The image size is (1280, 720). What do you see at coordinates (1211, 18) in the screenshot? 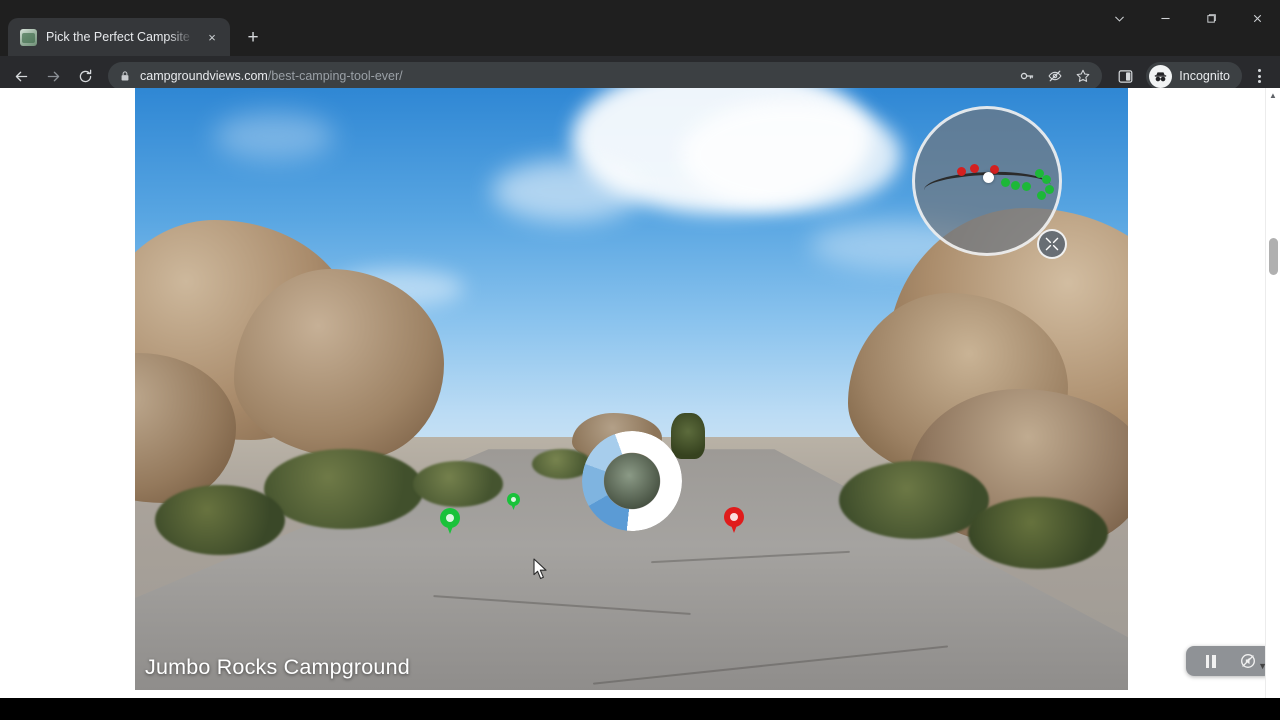
I see `maximize-icon` at bounding box center [1211, 18].